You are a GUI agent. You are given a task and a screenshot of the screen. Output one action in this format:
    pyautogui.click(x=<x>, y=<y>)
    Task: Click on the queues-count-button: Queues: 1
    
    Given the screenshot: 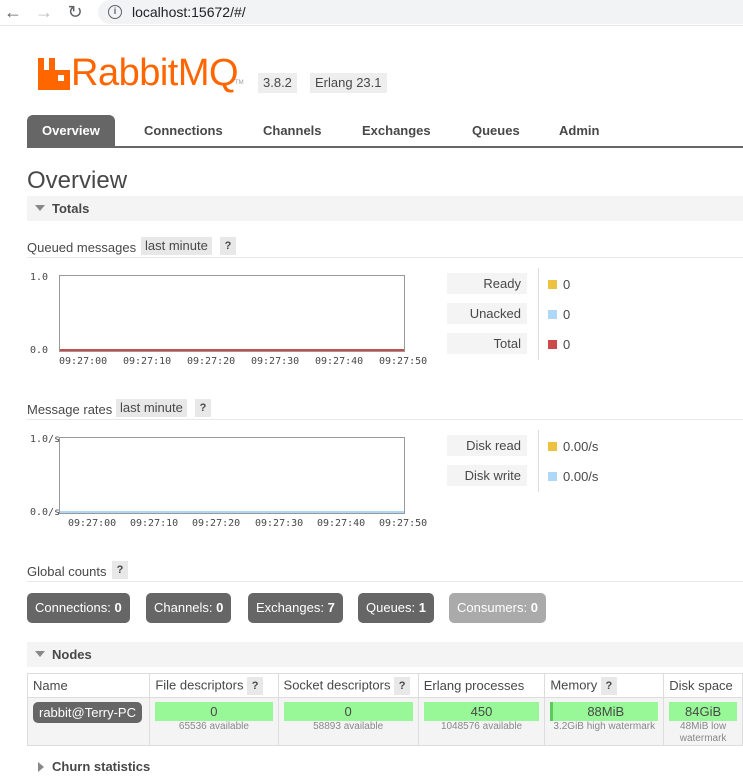 What is the action you would take?
    pyautogui.click(x=396, y=608)
    